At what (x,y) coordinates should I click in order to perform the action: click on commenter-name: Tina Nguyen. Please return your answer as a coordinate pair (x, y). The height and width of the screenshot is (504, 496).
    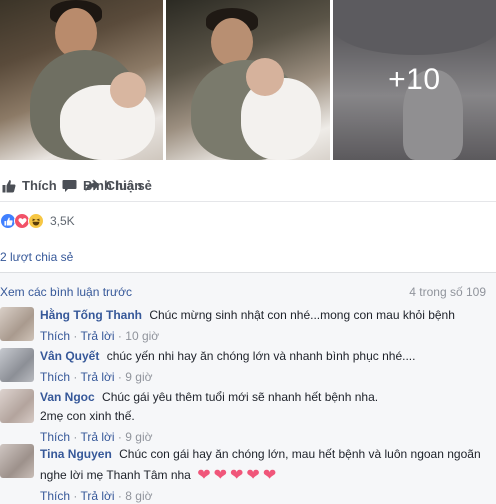
    Looking at the image, I should click on (76, 454).